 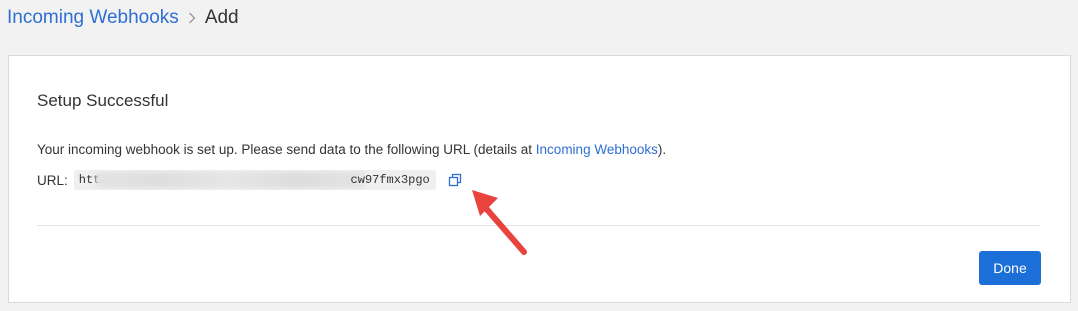 I want to click on panel-title: Setup Successful, so click(x=103, y=100).